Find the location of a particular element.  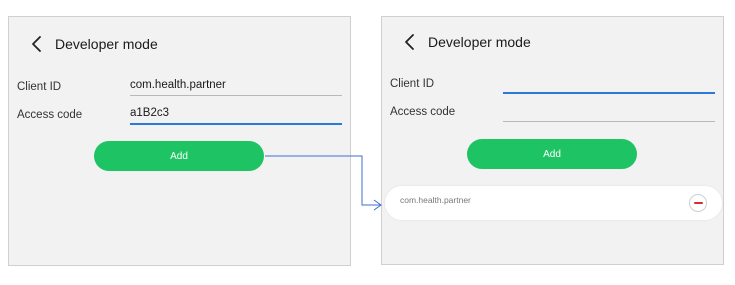

flow-arrow is located at coordinates (323, 183).